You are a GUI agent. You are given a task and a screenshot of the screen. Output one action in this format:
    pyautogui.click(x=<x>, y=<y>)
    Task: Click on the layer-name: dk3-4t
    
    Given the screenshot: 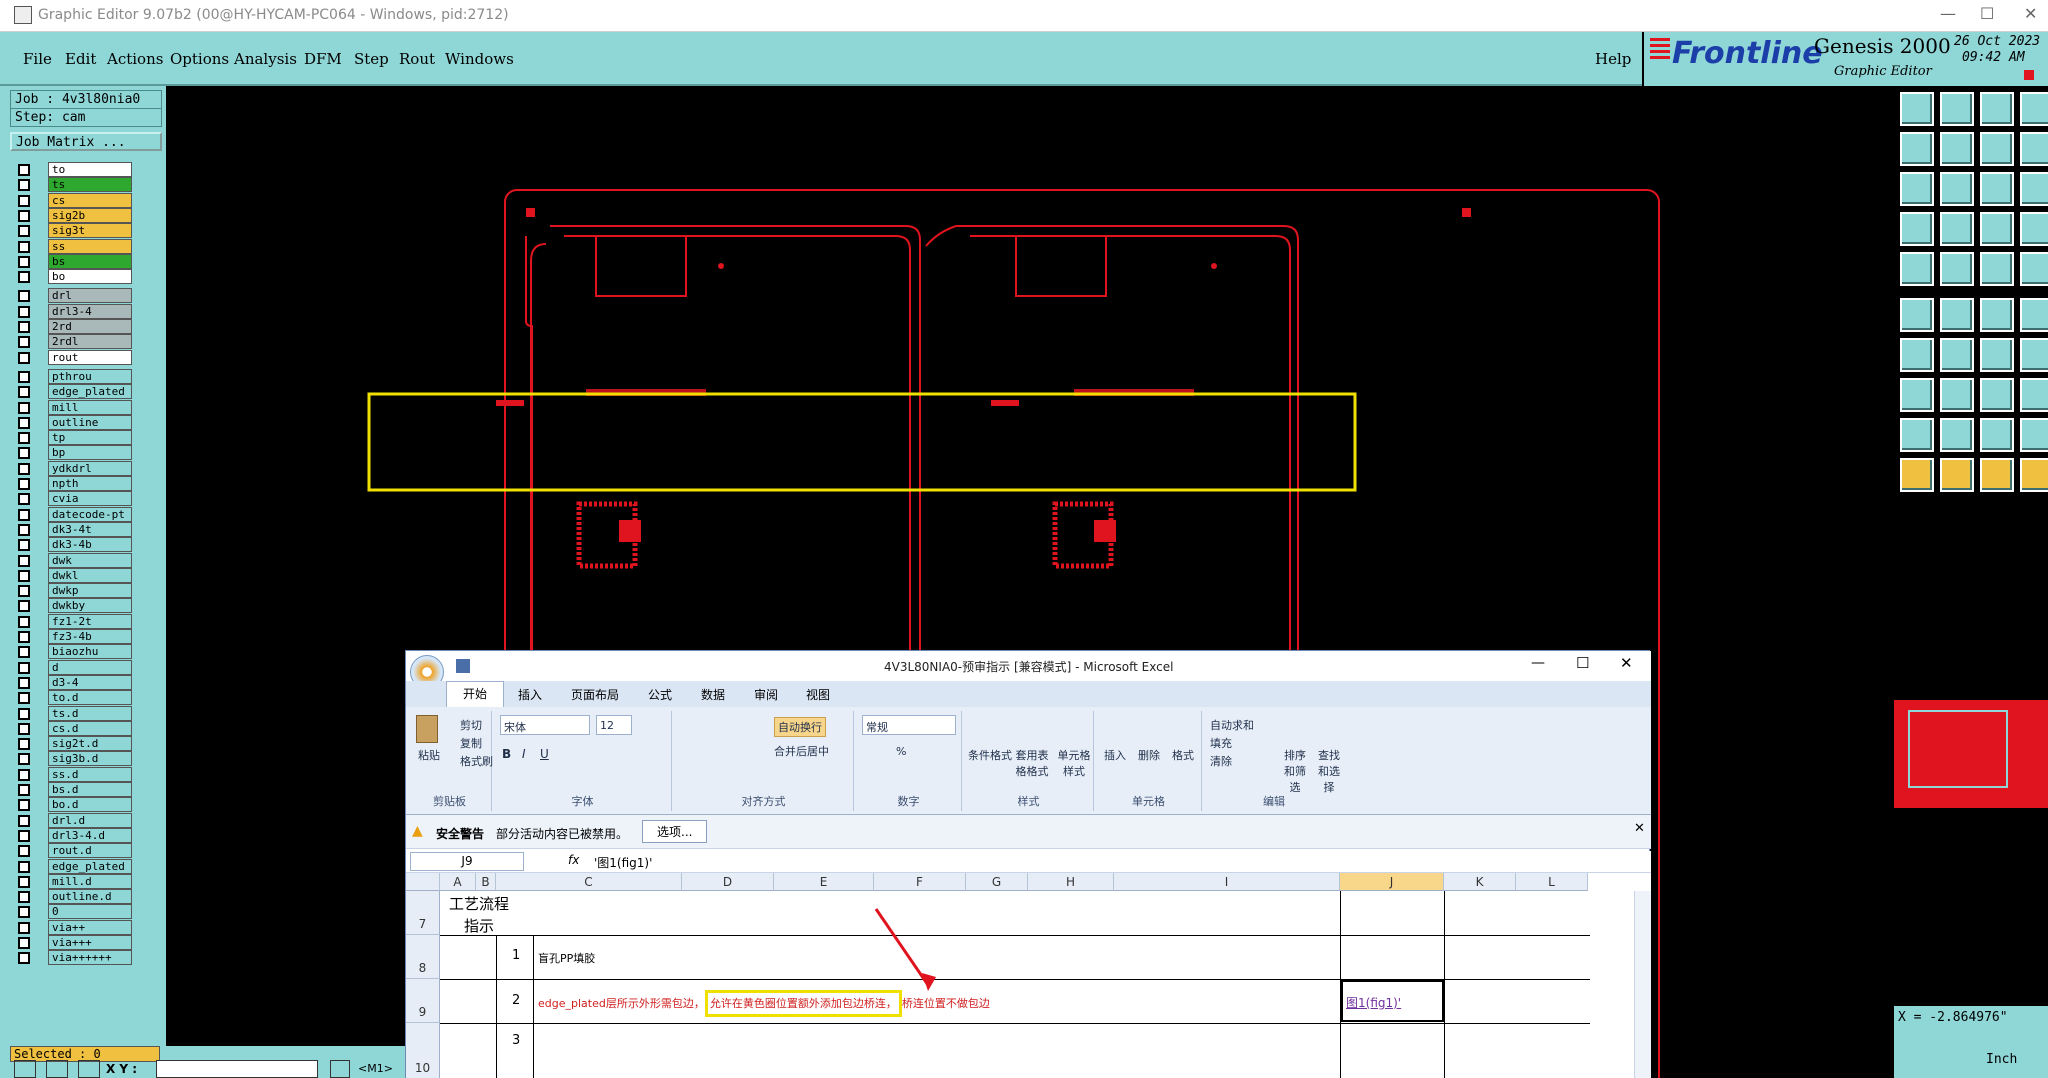 What is the action you would take?
    pyautogui.click(x=90, y=529)
    